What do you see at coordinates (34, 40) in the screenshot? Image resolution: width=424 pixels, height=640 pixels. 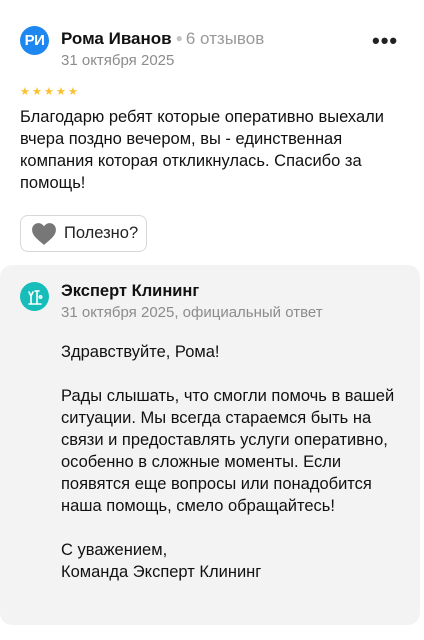 I see `author-avatar: РИ` at bounding box center [34, 40].